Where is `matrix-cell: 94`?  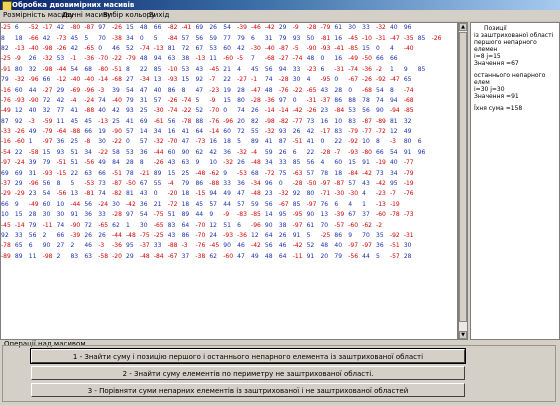 matrix-cell: 94 is located at coordinates (286, 70).